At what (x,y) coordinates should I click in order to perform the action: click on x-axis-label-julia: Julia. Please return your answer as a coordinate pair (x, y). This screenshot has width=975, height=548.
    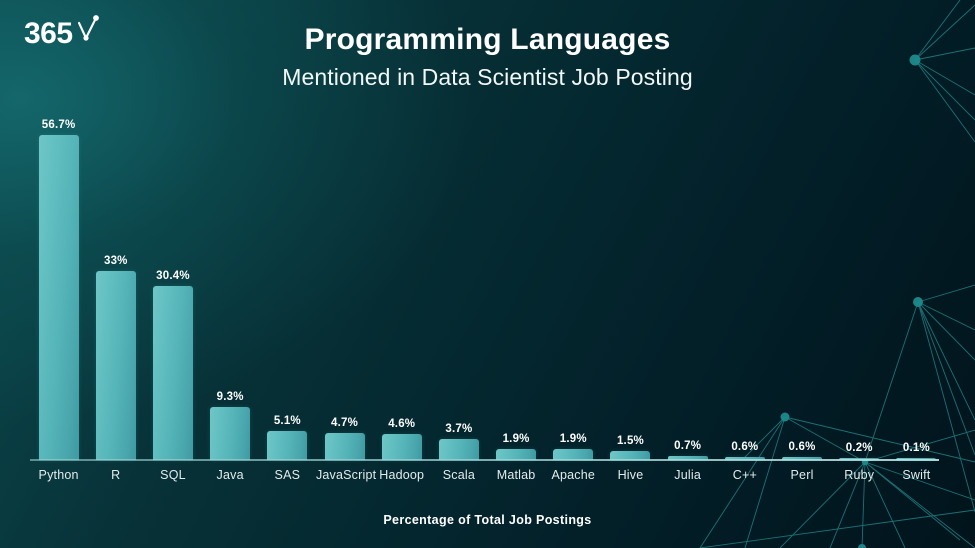
    Looking at the image, I should click on (688, 475).